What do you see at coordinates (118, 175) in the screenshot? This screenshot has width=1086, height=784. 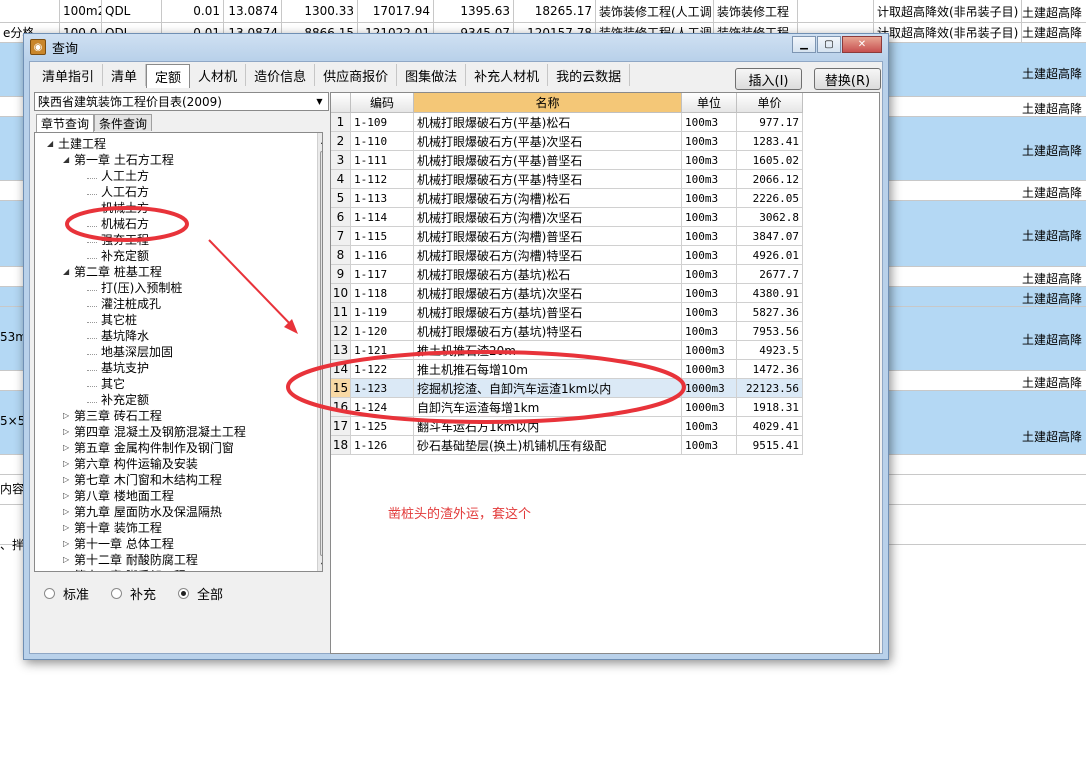 I see `tree-node: 人工土方` at bounding box center [118, 175].